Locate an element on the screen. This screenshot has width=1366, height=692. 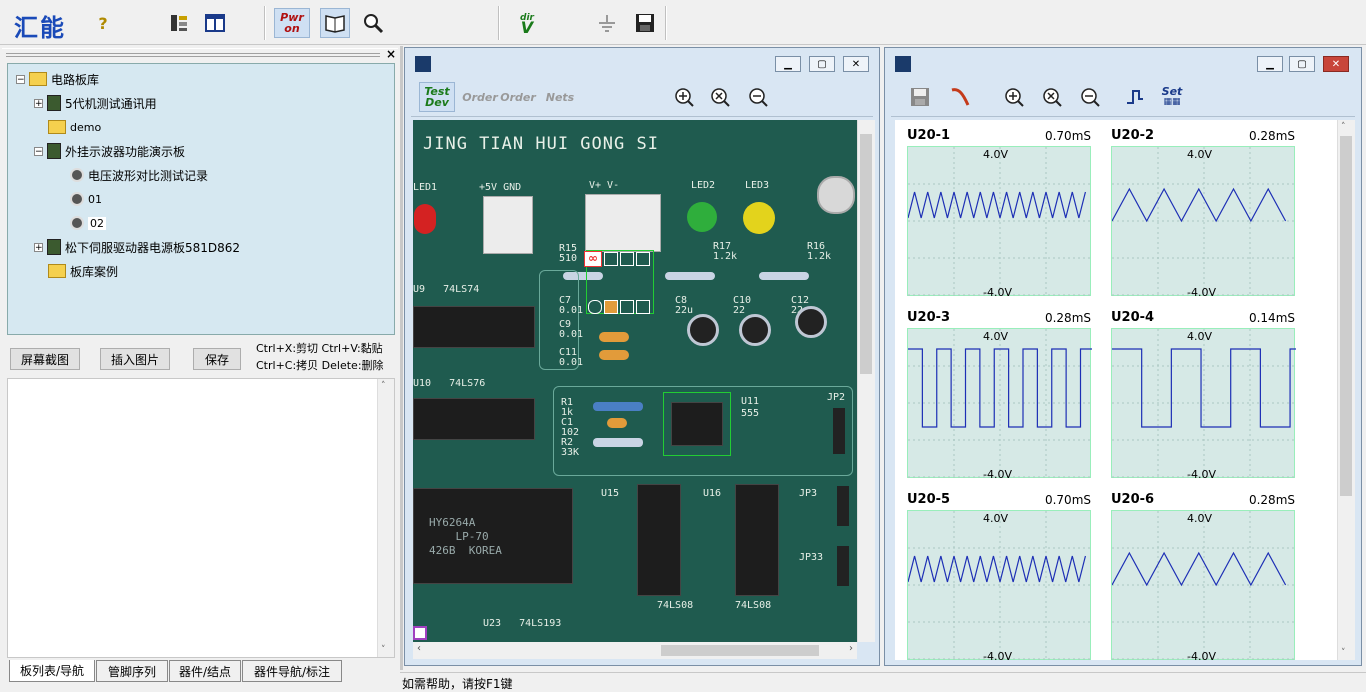
scope-channel: U20-6 0.28mS 4.0V -4.0V is located at coordinates (1206, 580).